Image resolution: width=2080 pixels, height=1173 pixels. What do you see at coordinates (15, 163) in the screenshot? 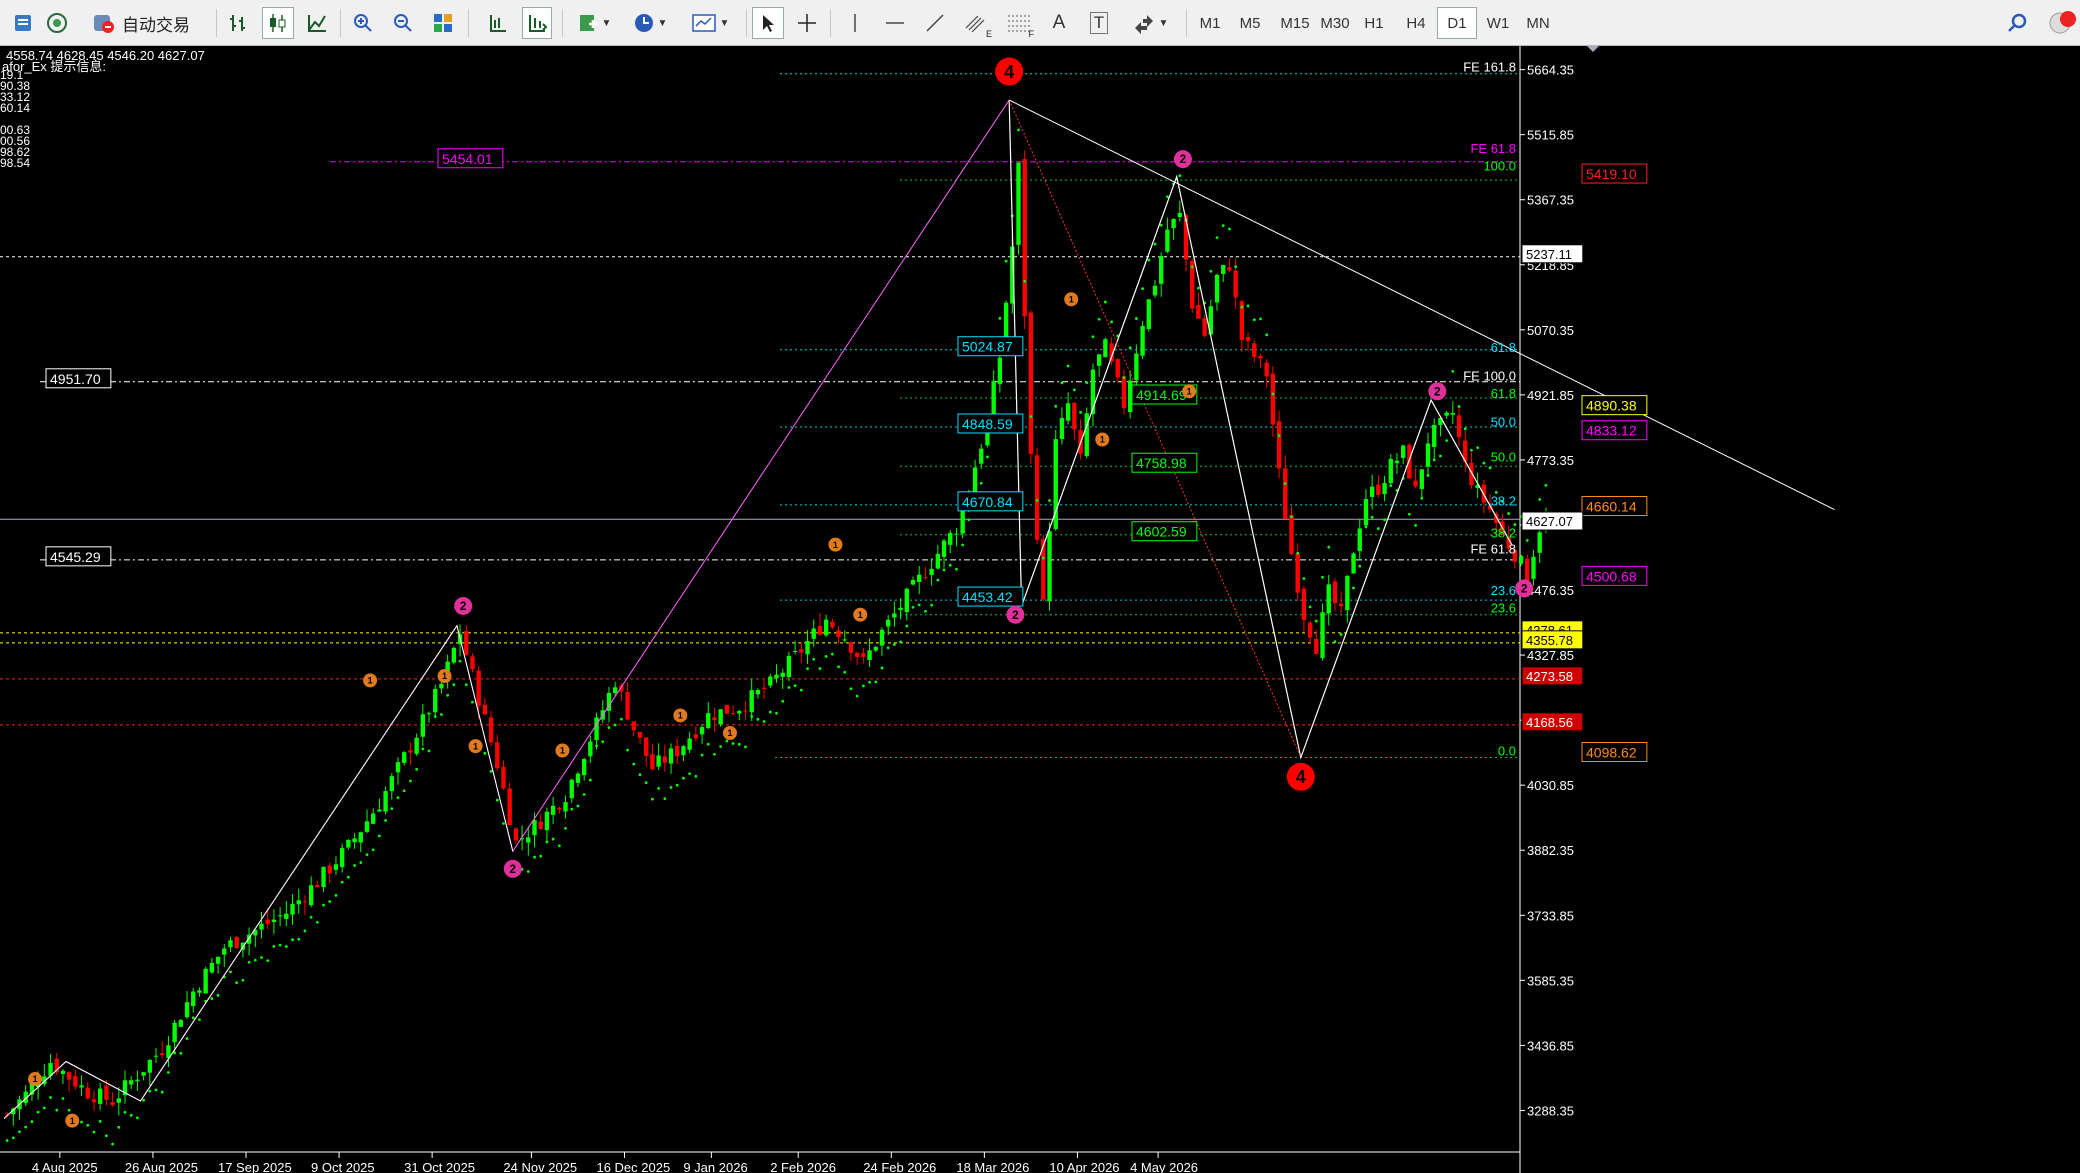
I see `clipped-value: 98.54` at bounding box center [15, 163].